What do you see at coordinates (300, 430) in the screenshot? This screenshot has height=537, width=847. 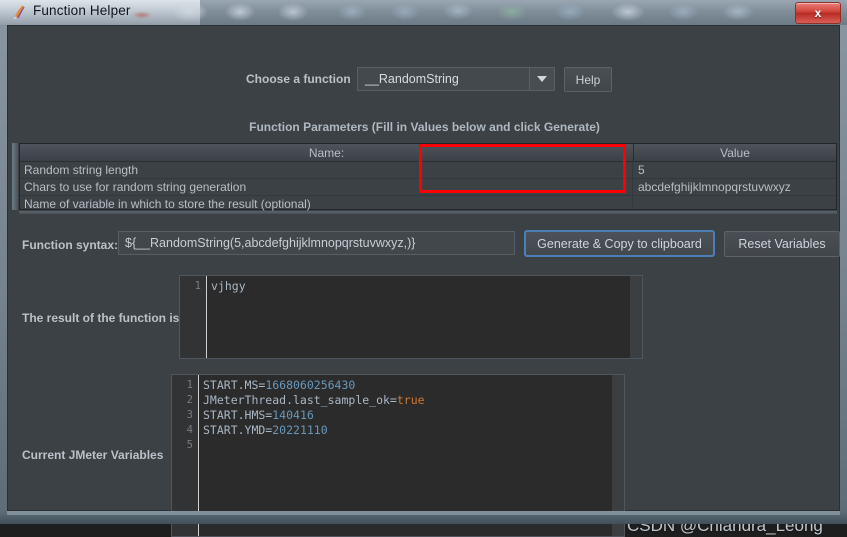 I see `variable-value: 20221110` at bounding box center [300, 430].